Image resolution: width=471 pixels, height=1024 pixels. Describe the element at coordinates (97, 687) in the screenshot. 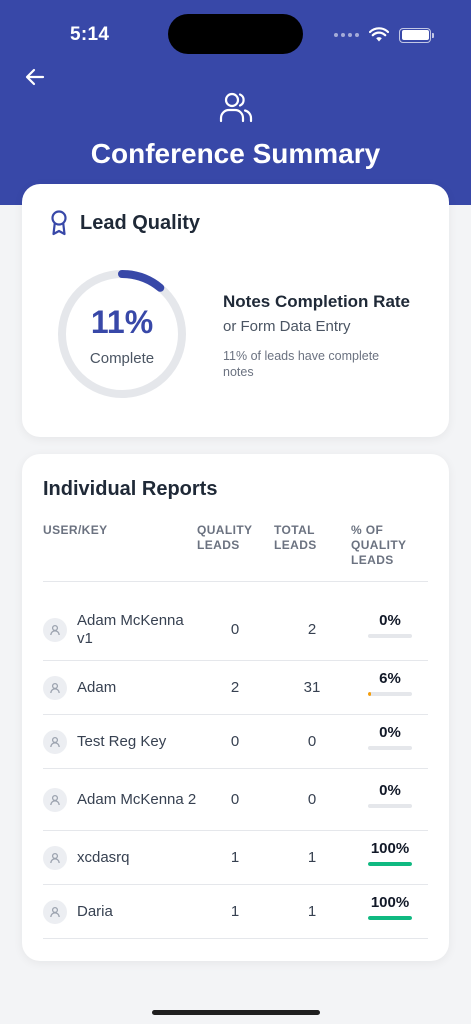

I see `user-name: Adam` at that location.